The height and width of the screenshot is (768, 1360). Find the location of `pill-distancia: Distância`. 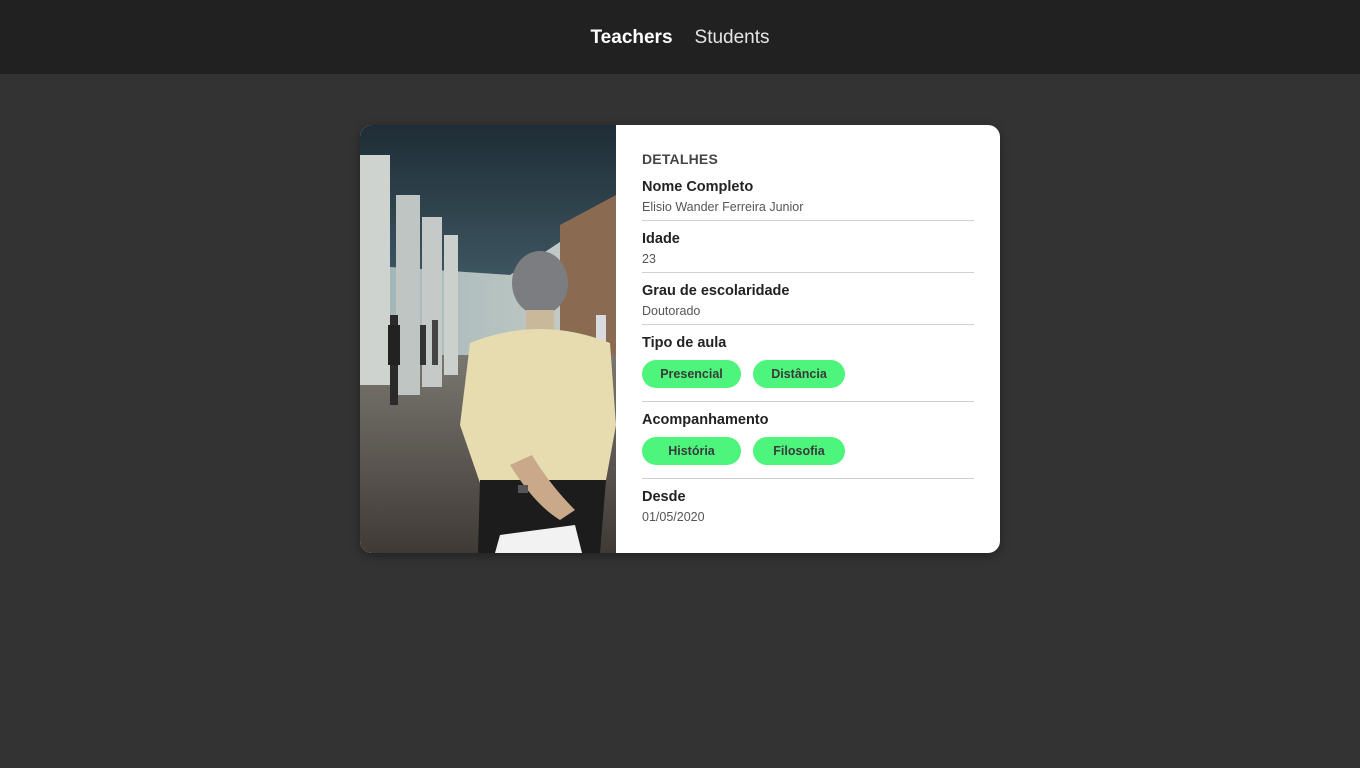

pill-distancia: Distância is located at coordinates (799, 374).